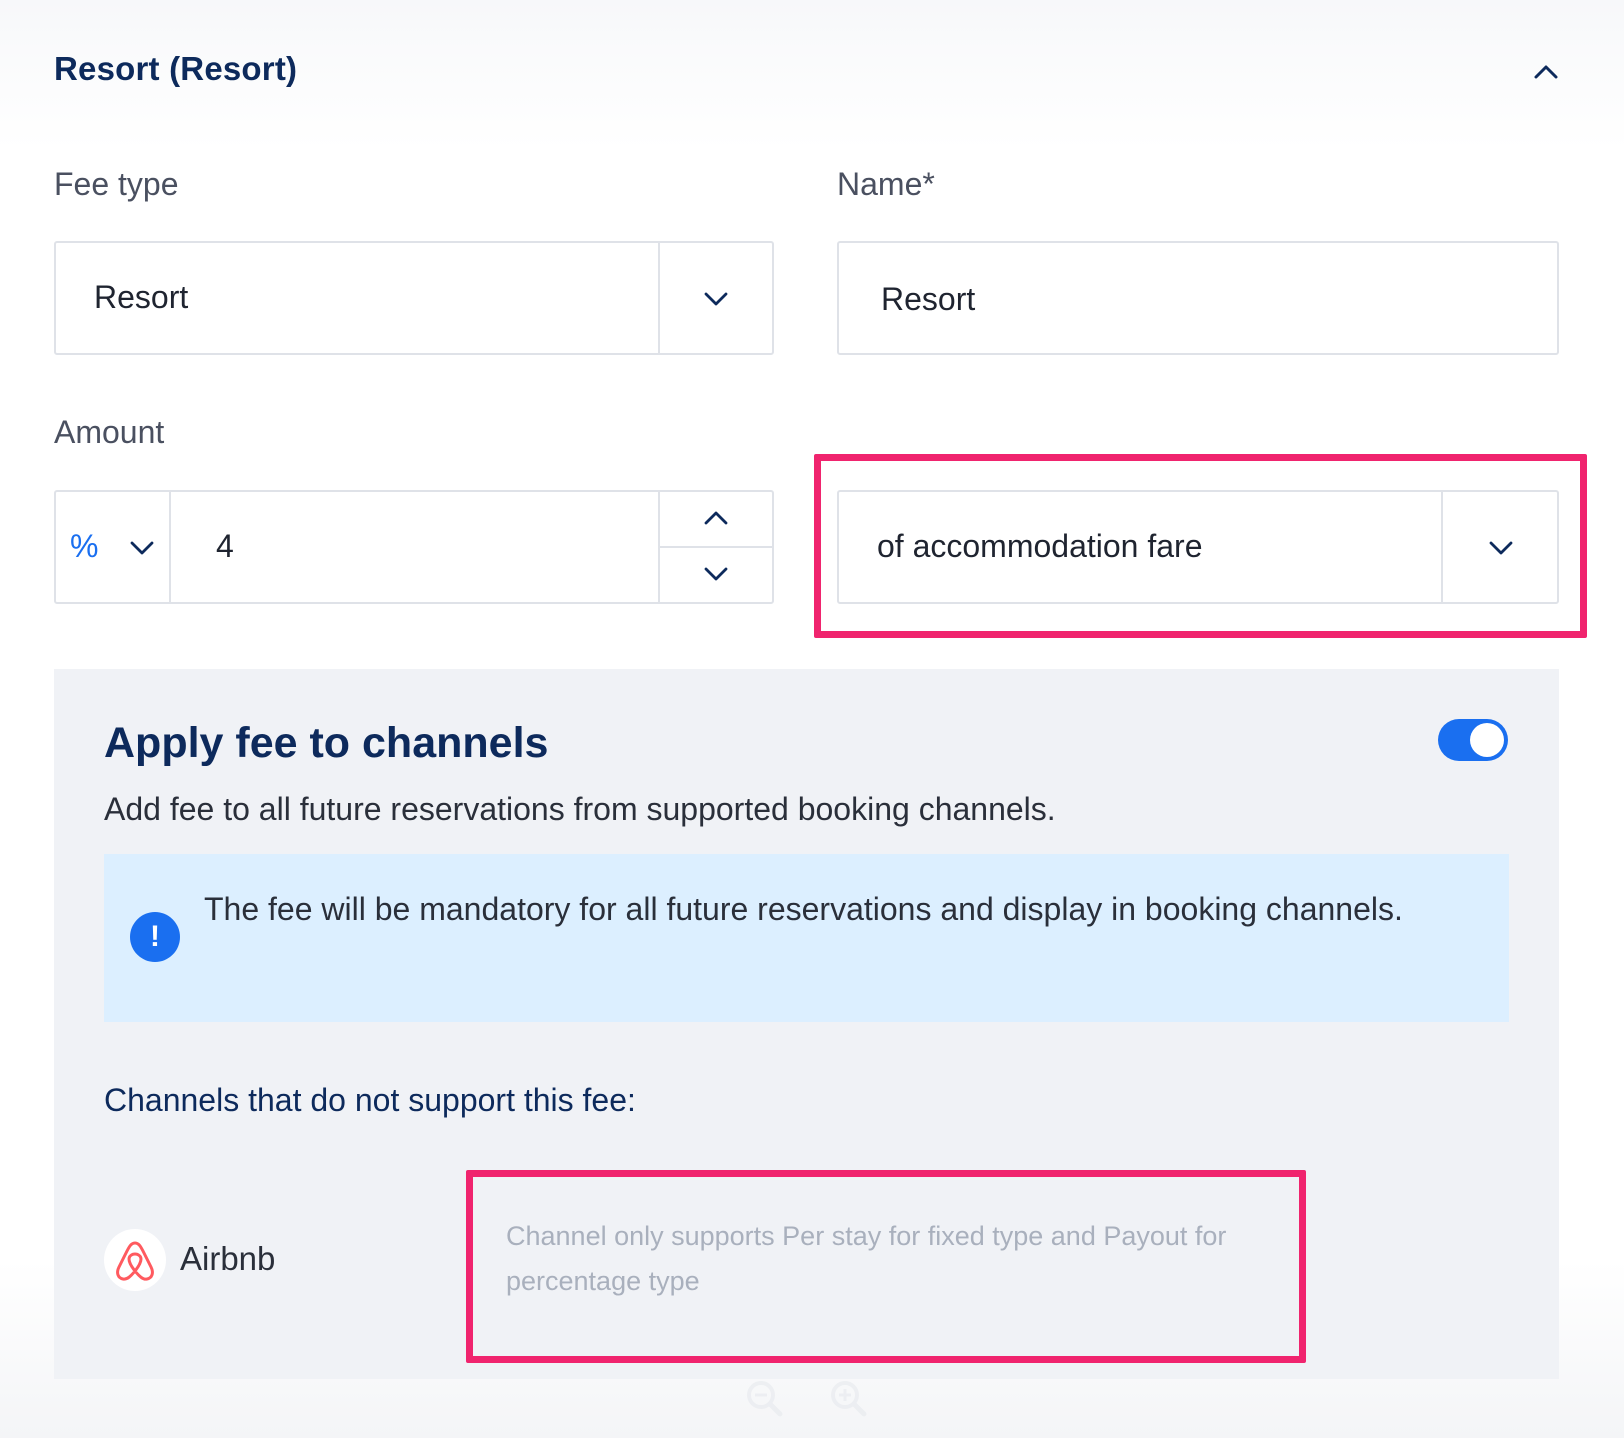 This screenshot has width=1624, height=1438. I want to click on panel-title: Apply fee to channels, so click(326, 743).